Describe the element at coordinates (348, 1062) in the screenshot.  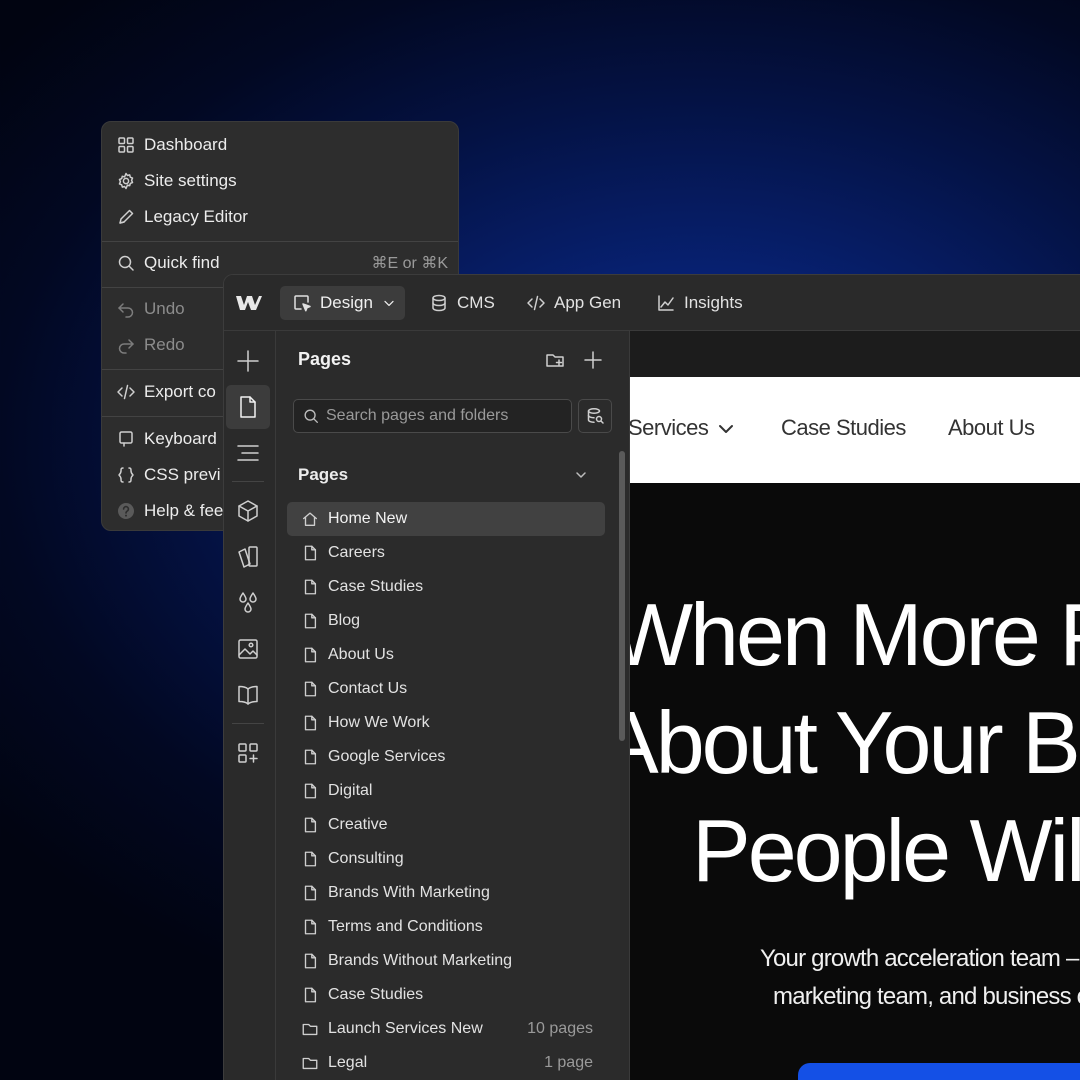
I see `page-label: Legal` at that location.